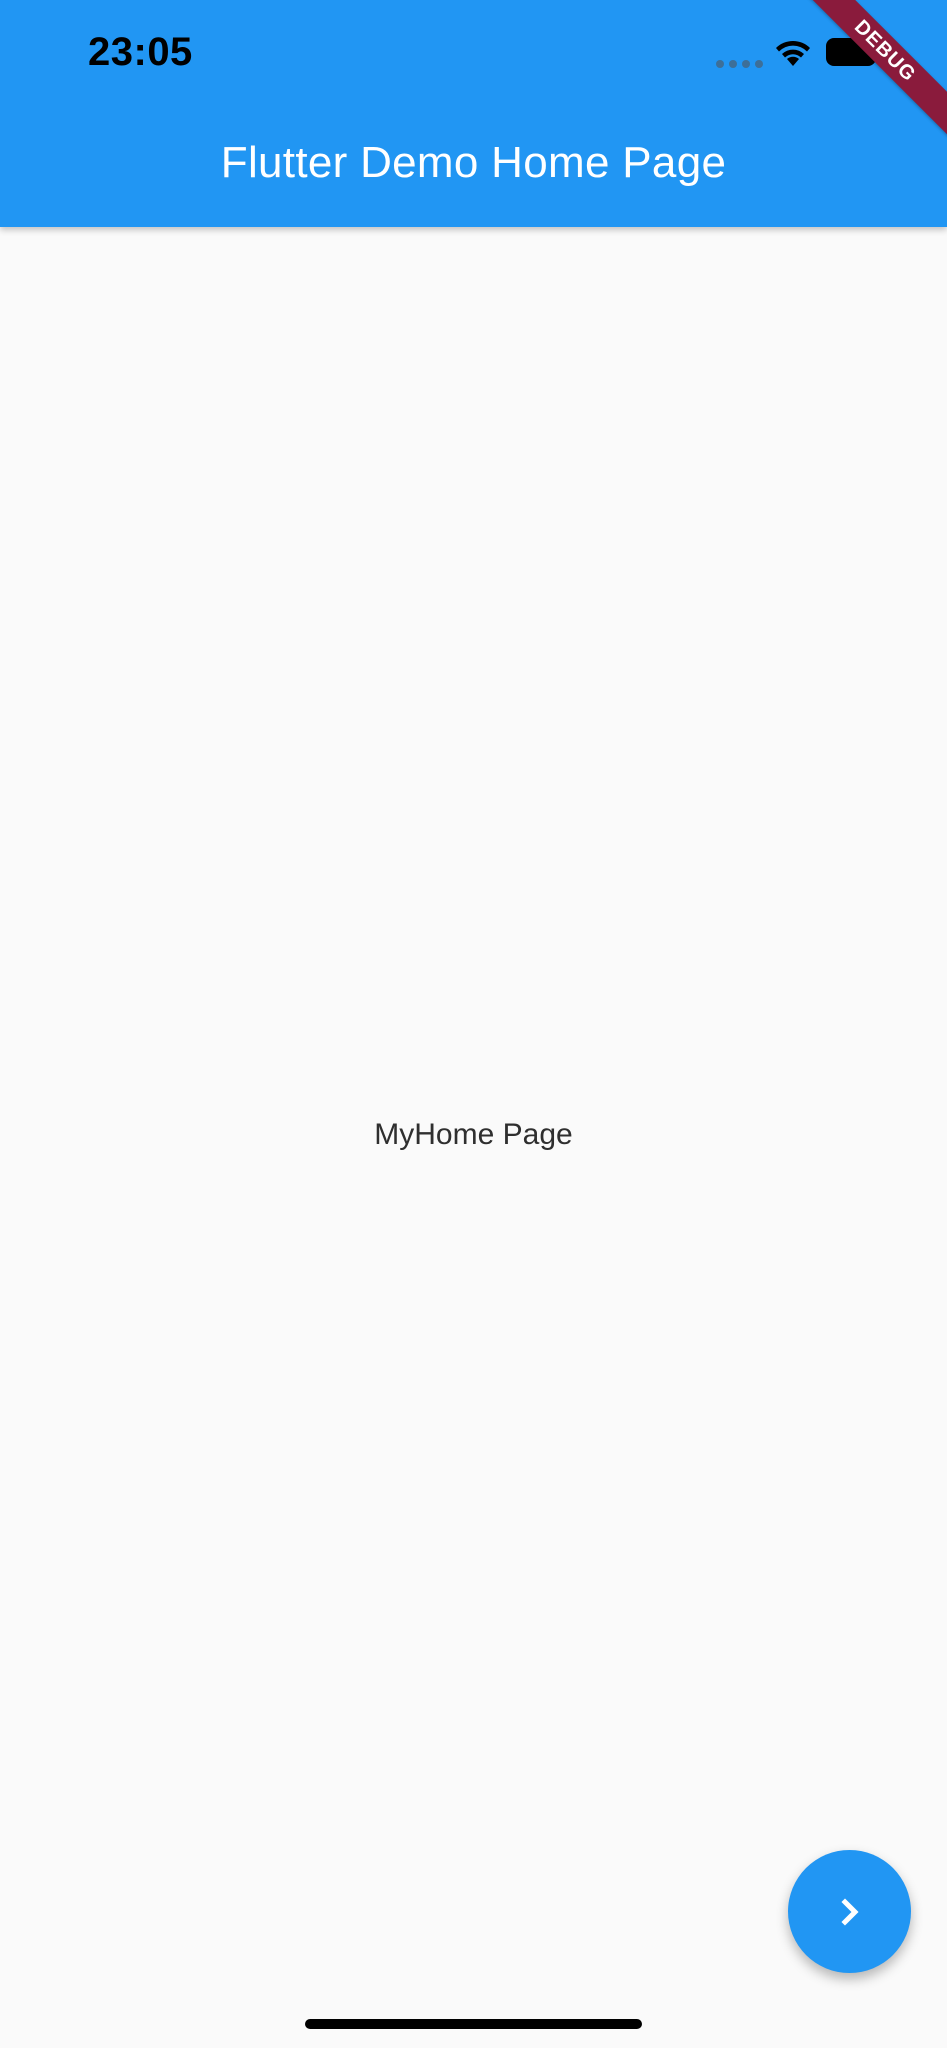  What do you see at coordinates (140, 52) in the screenshot?
I see `status-bar-time: 23:05` at bounding box center [140, 52].